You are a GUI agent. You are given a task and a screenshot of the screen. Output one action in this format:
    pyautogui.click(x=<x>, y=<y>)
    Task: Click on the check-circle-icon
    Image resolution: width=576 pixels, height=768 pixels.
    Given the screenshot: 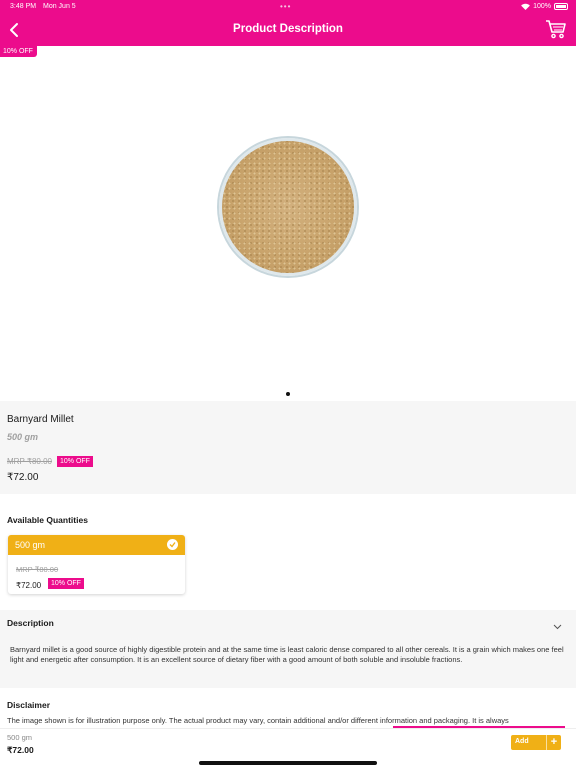 What is the action you would take?
    pyautogui.click(x=172, y=544)
    